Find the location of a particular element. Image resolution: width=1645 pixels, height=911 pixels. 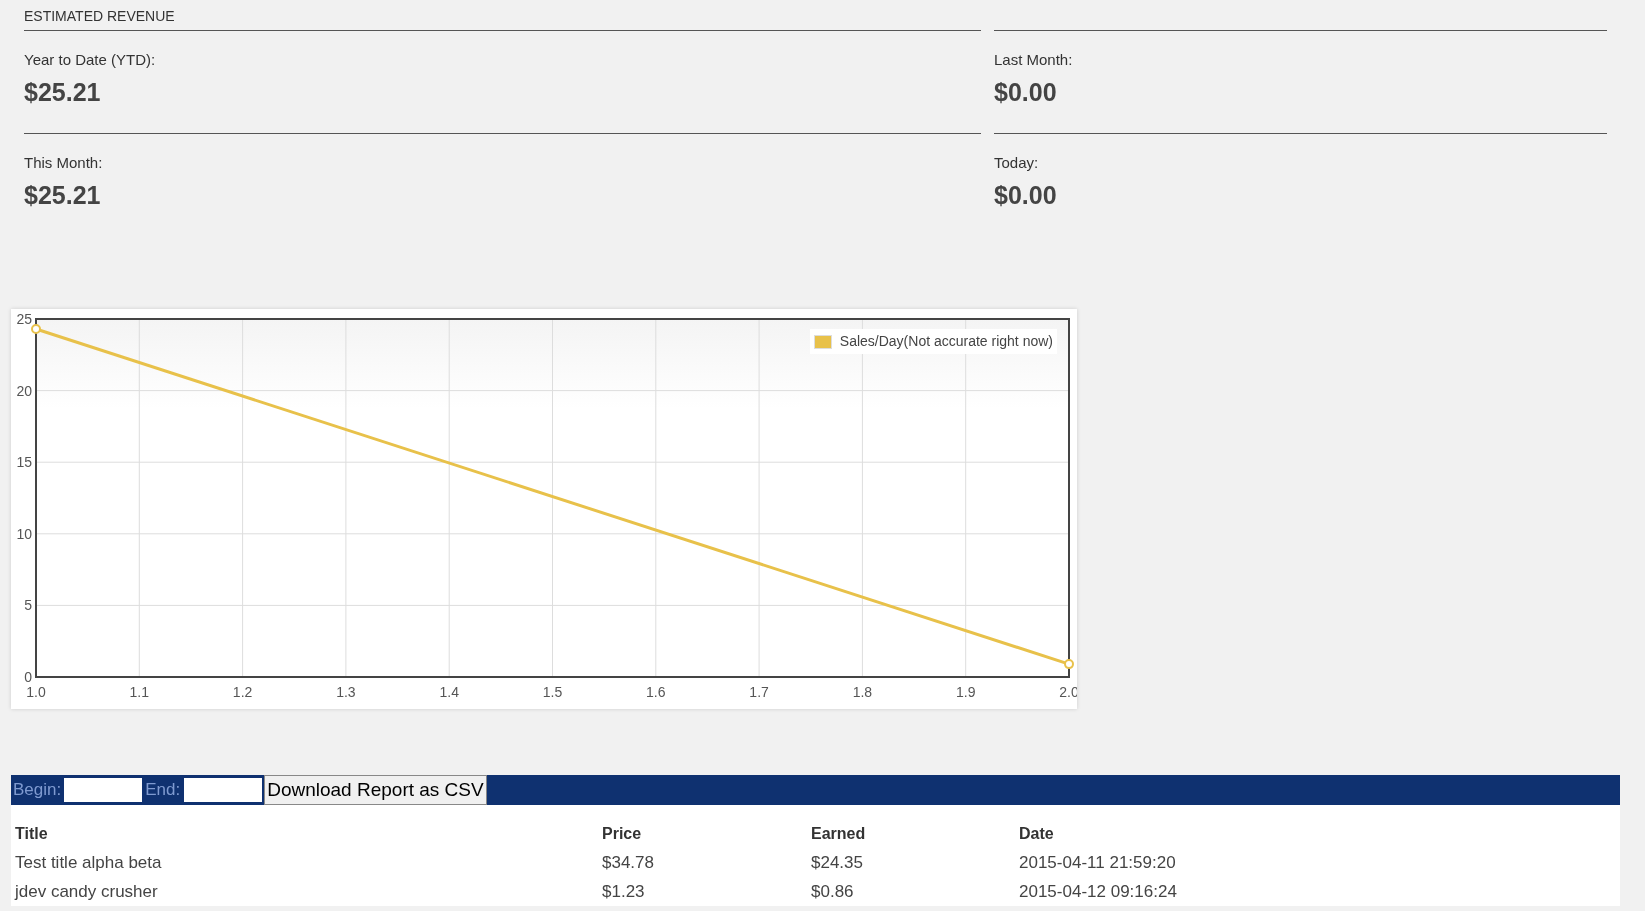

begin-label: Begin: is located at coordinates (37, 790).